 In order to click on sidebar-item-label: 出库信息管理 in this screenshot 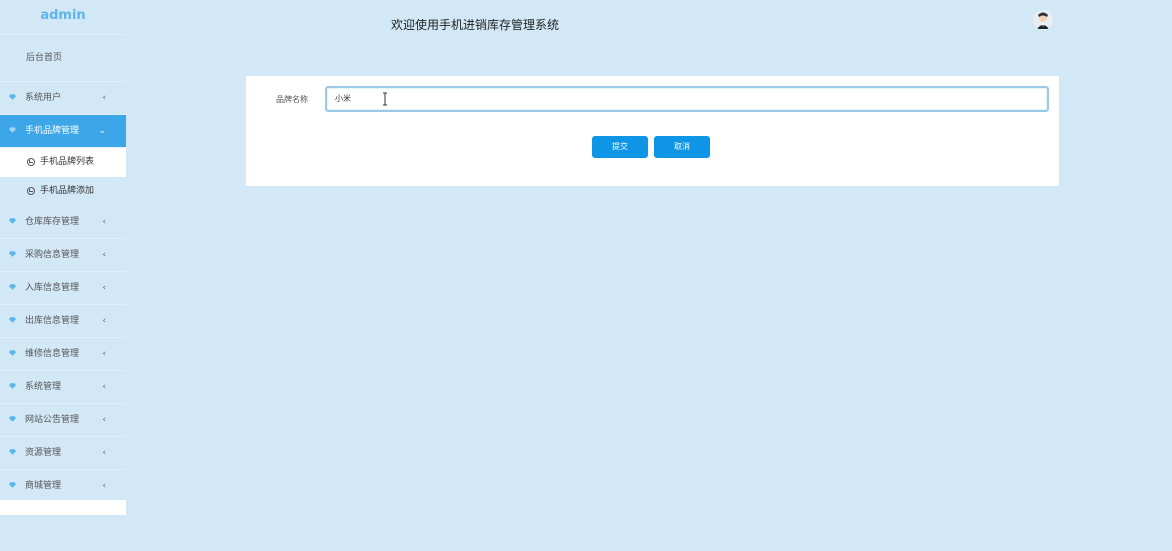, I will do `click(52, 321)`.